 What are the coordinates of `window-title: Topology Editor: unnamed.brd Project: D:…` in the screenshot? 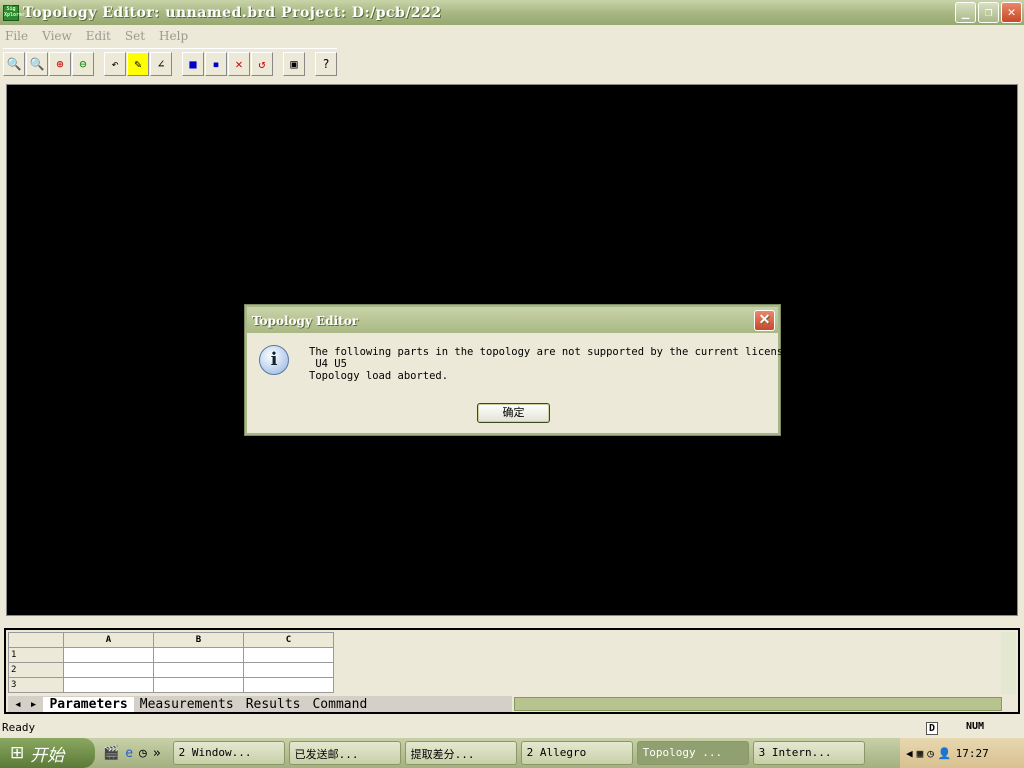 It's located at (232, 12).